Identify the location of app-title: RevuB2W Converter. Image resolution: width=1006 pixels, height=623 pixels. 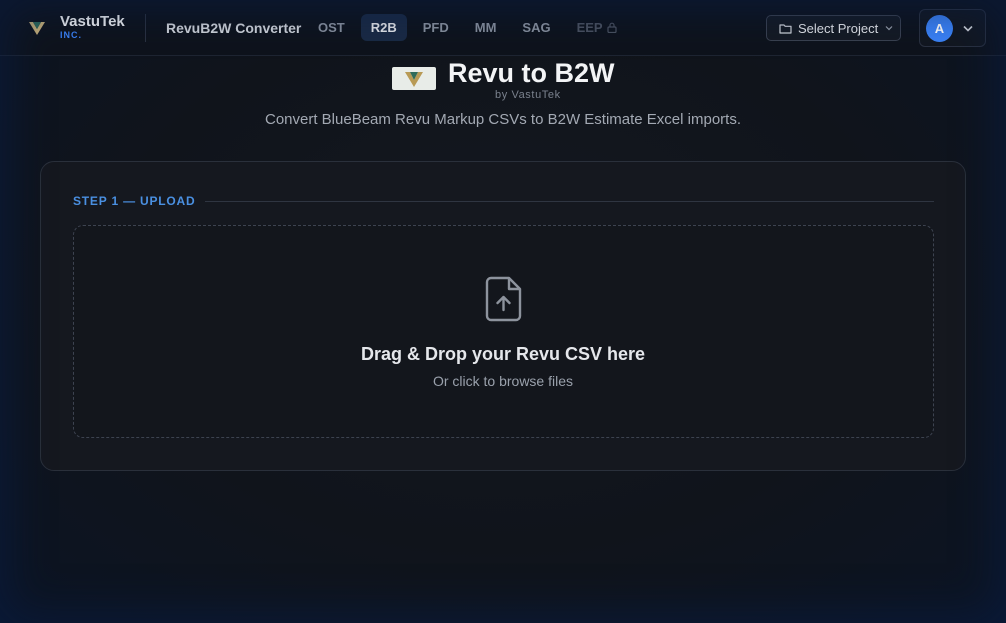
(234, 28).